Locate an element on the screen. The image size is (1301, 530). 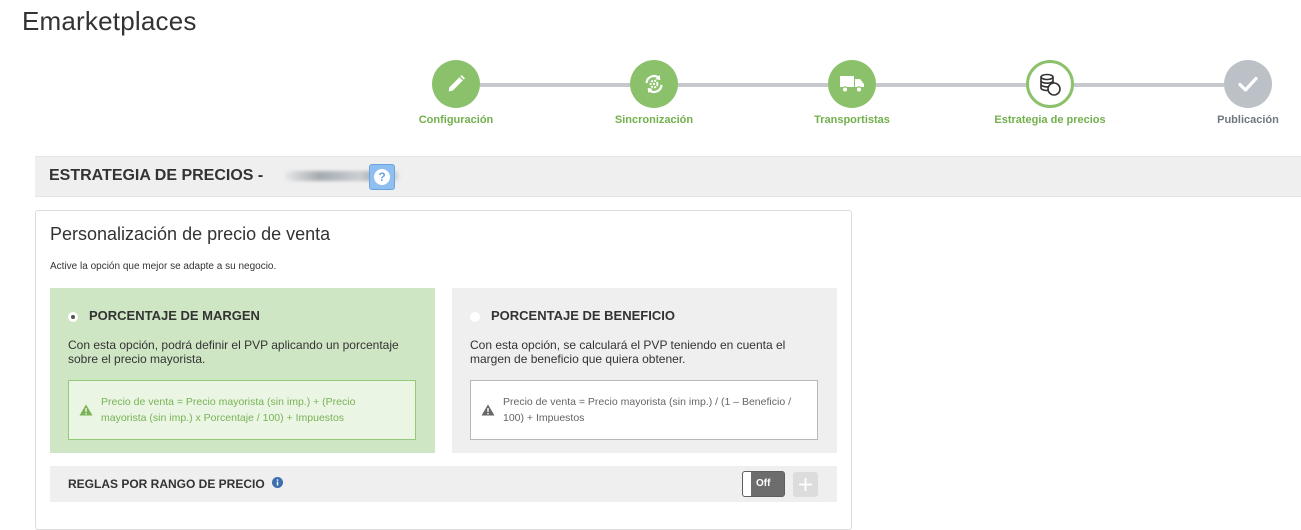
wizard-step-estrategia: Estrategia de precios is located at coordinates (1050, 93).